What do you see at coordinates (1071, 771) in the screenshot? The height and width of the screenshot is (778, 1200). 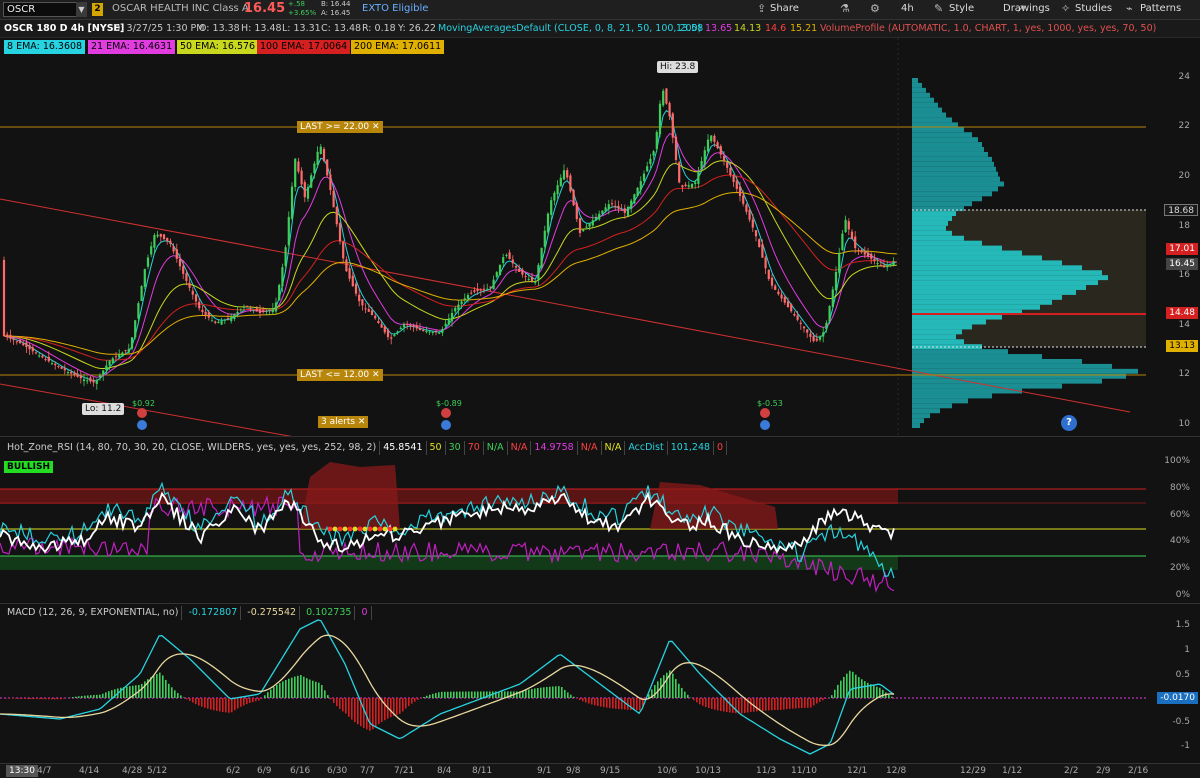 I see `time-axis-label: 2/2` at bounding box center [1071, 771].